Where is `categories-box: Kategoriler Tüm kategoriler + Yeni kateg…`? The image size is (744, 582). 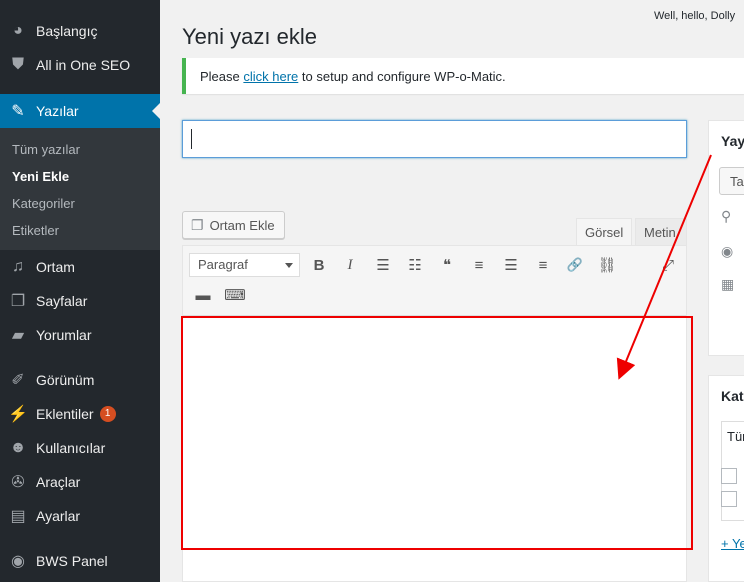 categories-box: Kategoriler Tüm kategoriler + Yeni kateg… is located at coordinates (726, 478).